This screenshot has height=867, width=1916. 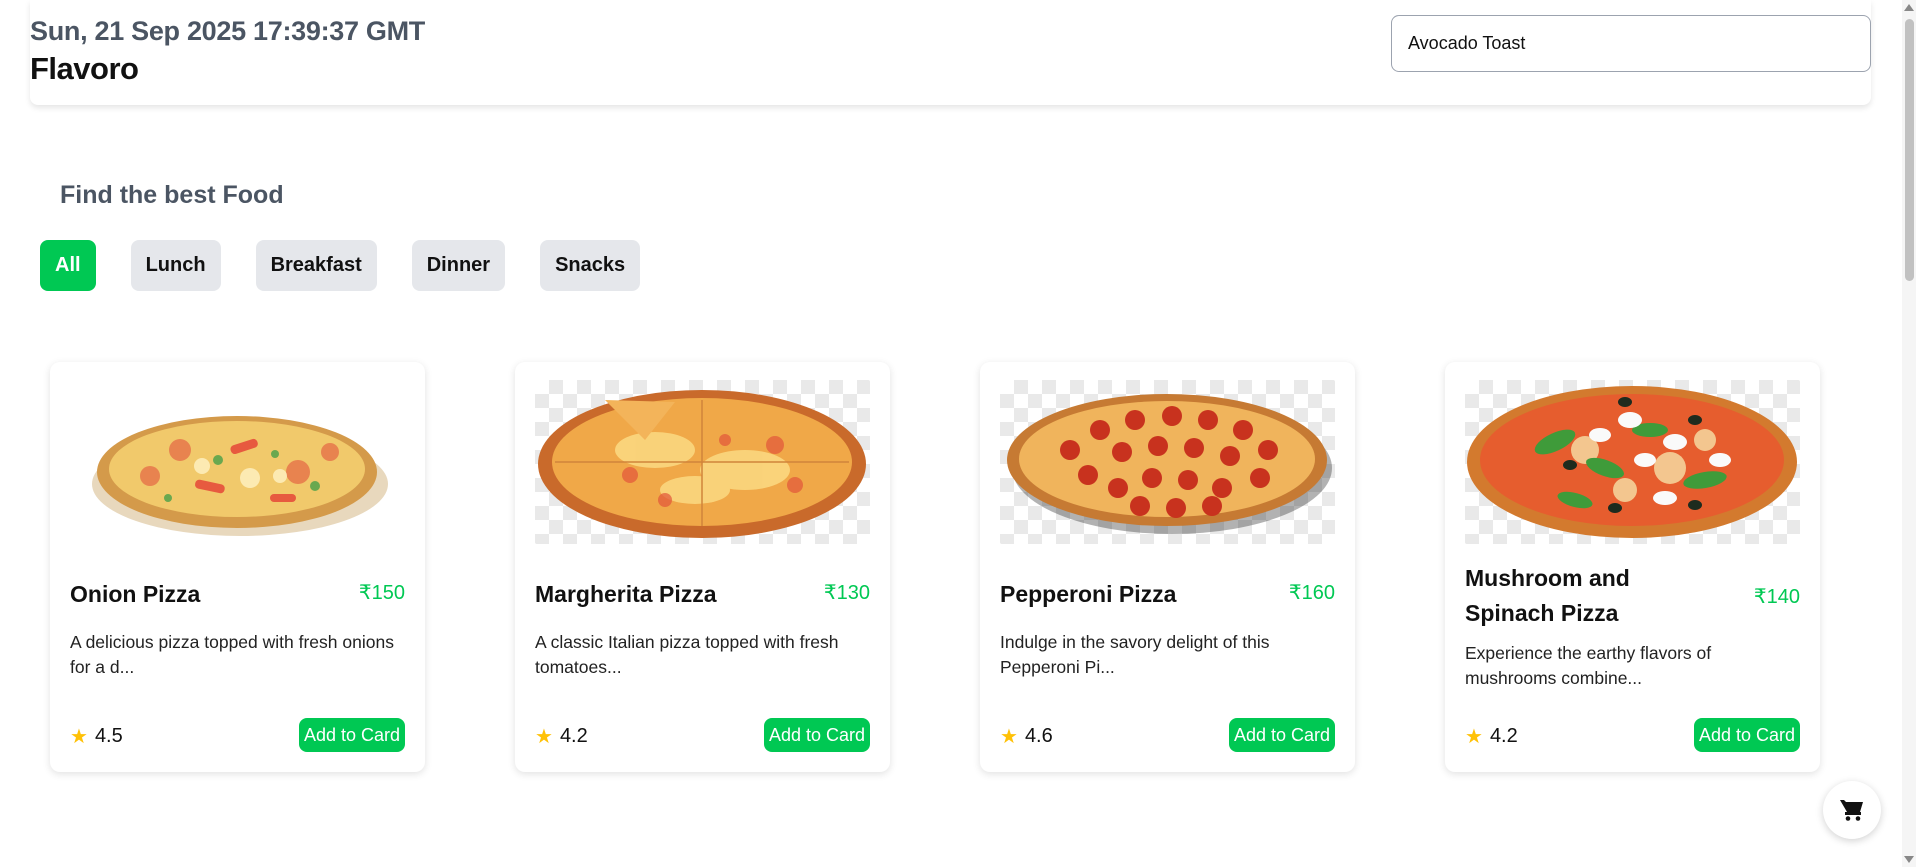 What do you see at coordinates (1311, 593) in the screenshot?
I see `food-price: ₹160` at bounding box center [1311, 593].